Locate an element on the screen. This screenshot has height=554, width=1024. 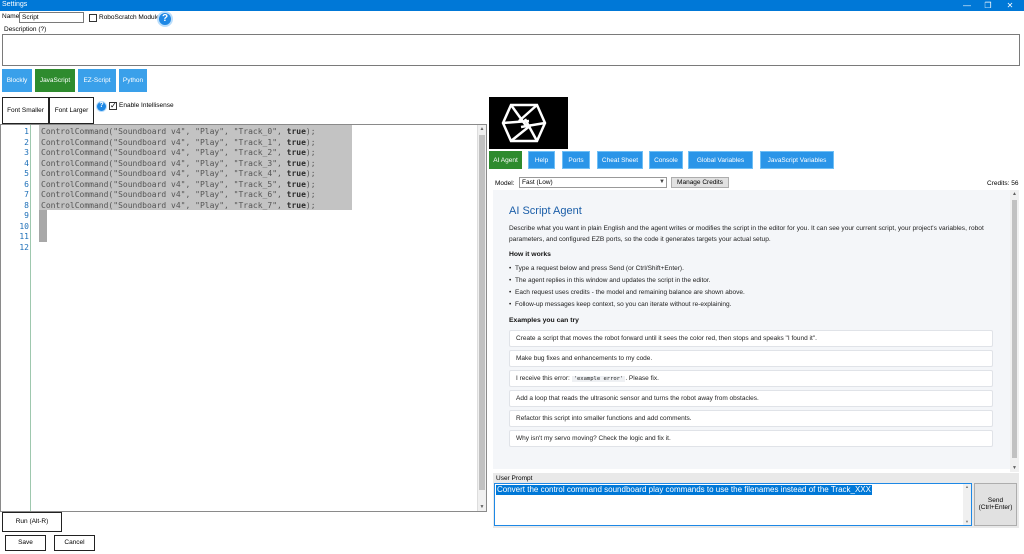
font-larger-button: Font Larger is located at coordinates (71, 110).